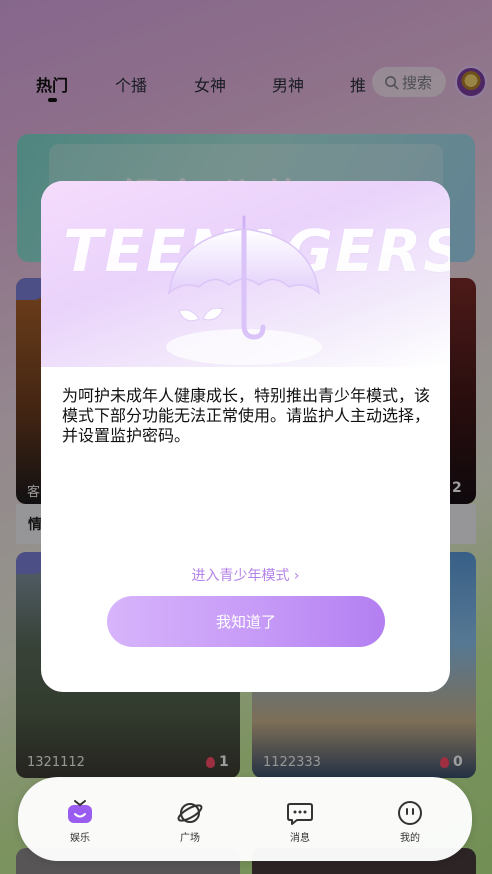 The image size is (492, 874). I want to click on bottom-nav: 娱乐 广场 消息 我的, so click(245, 819).